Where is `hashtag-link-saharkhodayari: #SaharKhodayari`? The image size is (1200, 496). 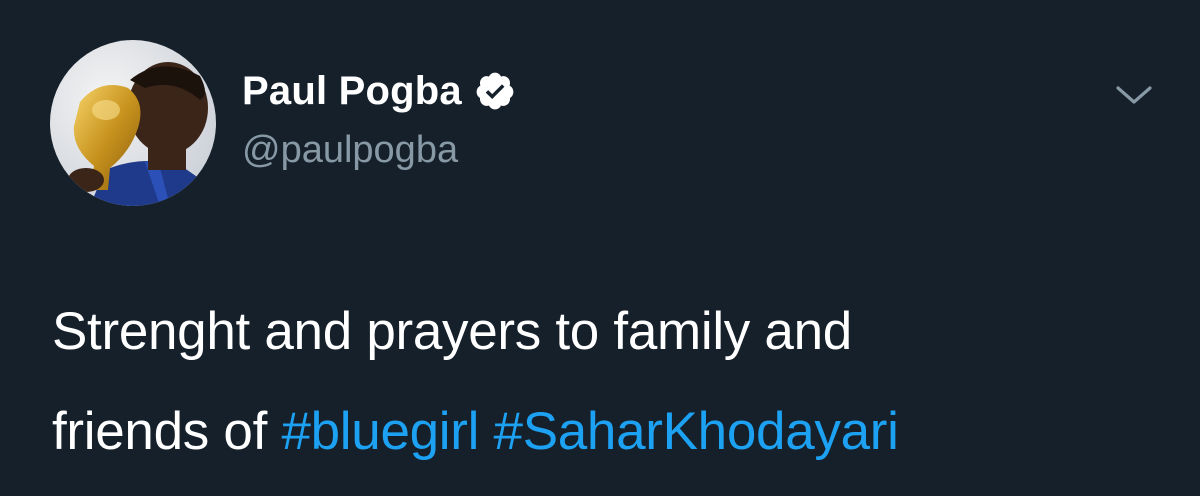
hashtag-link-saharkhodayari: #SaharKhodayari is located at coordinates (696, 431).